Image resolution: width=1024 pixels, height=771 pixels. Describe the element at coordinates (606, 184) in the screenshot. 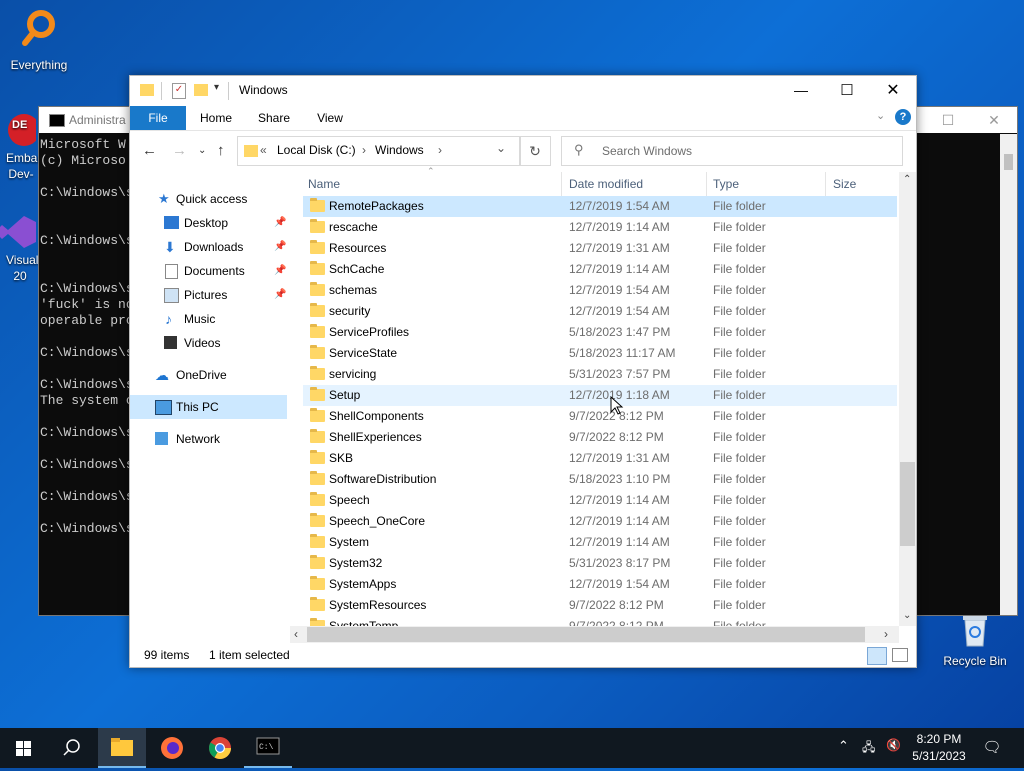

I see `column-header-date-modified: Date modified` at that location.